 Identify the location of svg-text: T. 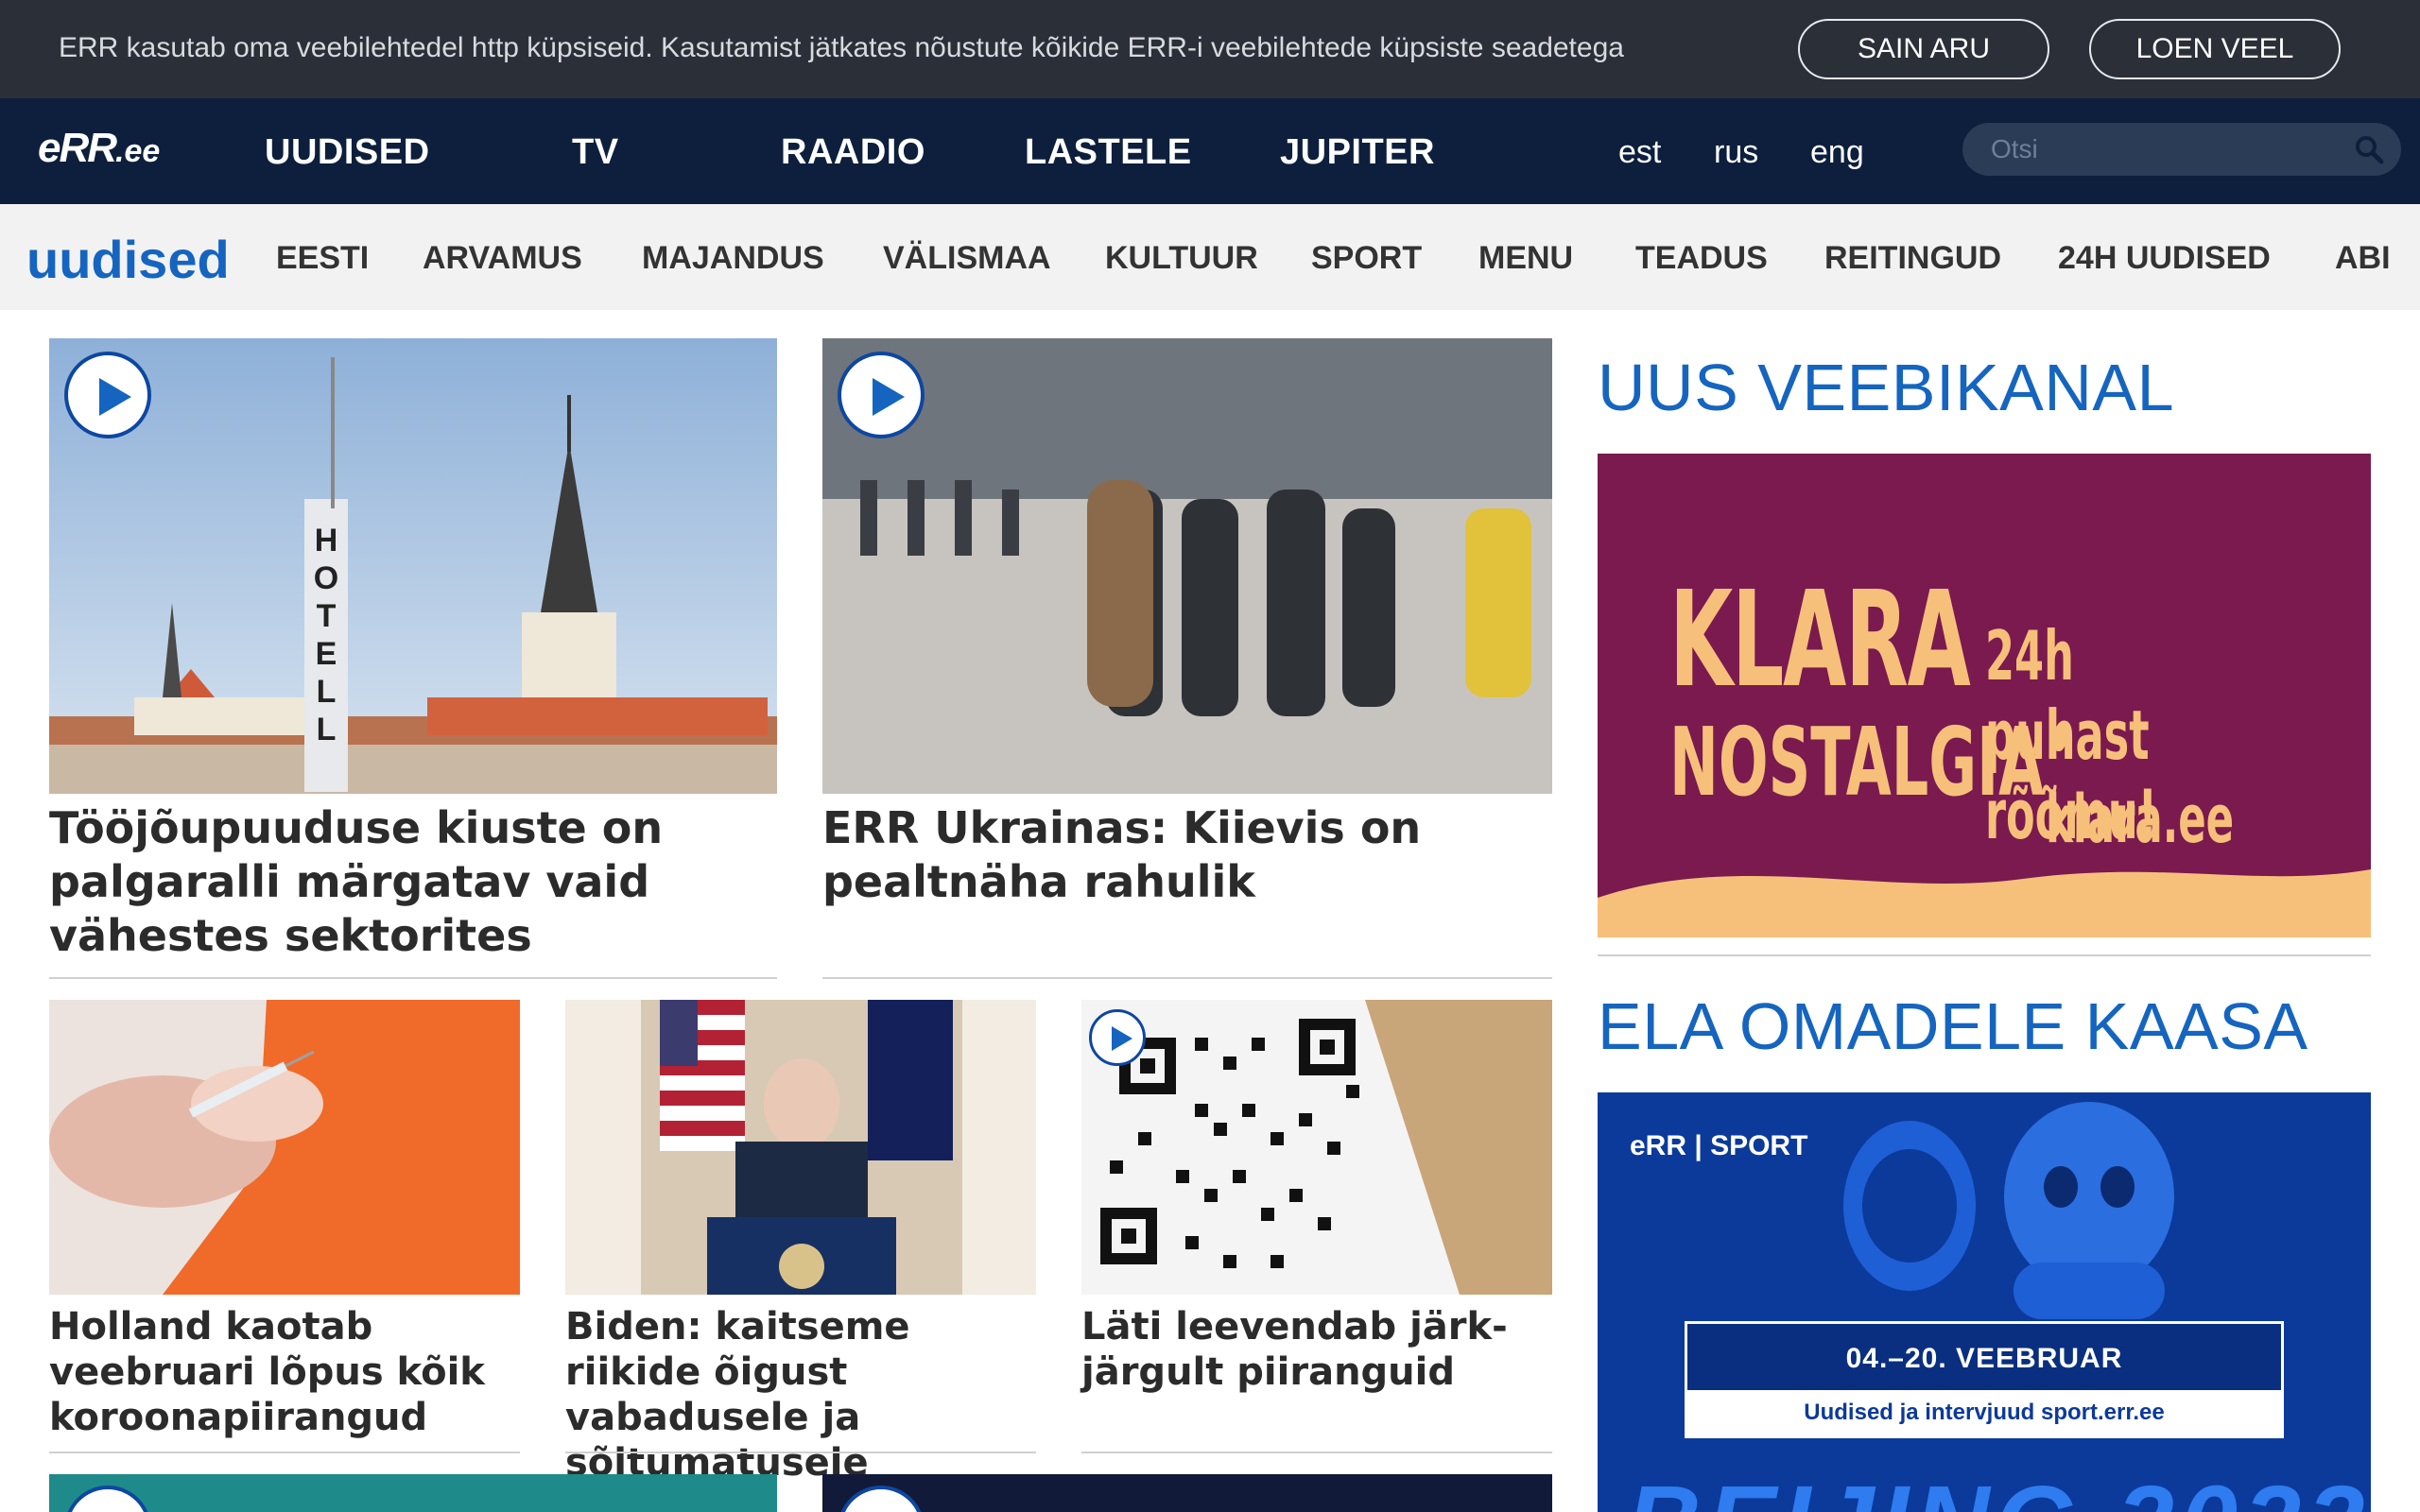
(327, 616).